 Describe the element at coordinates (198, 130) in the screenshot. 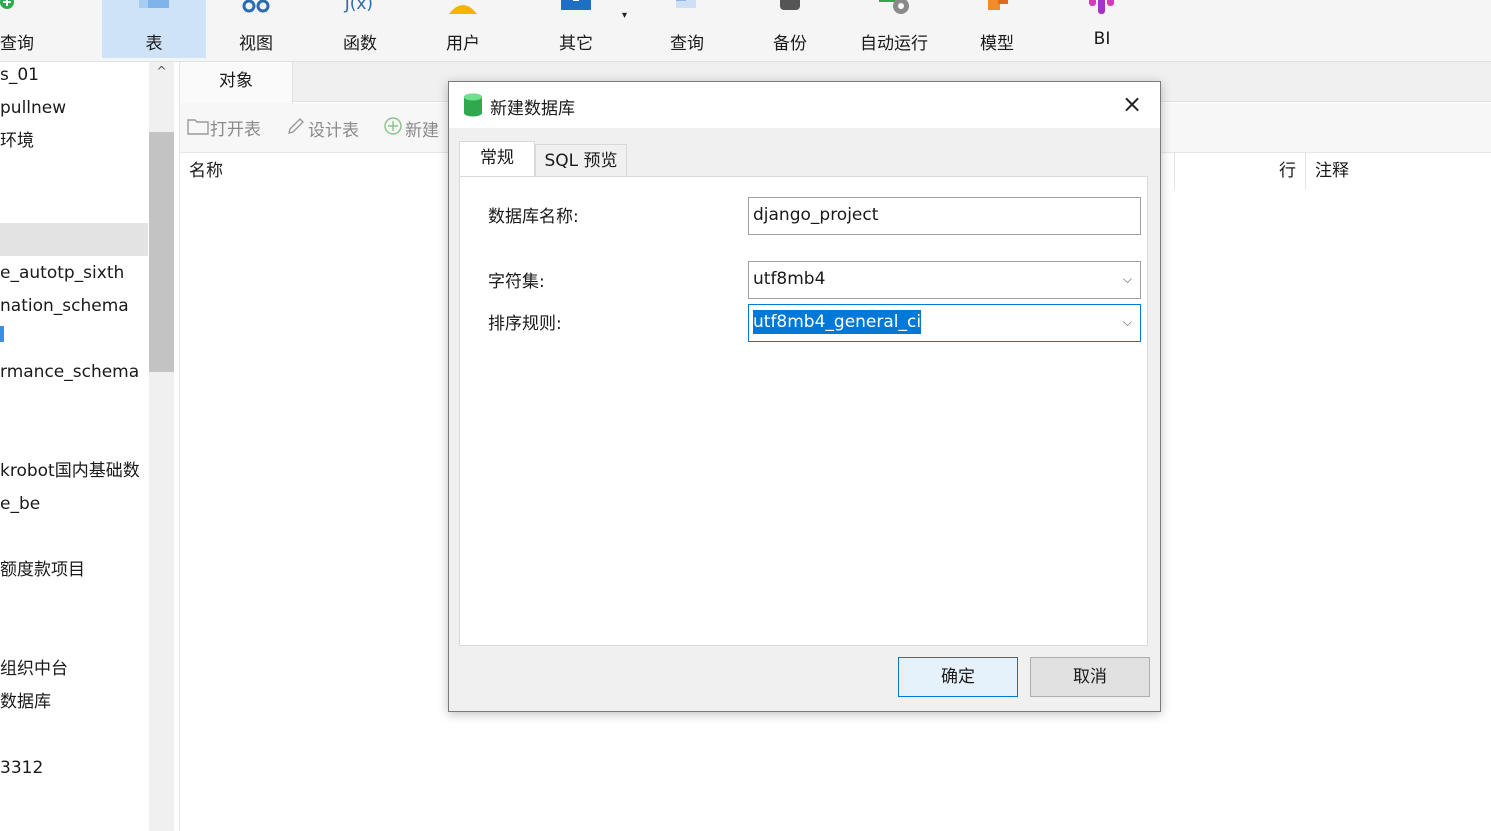

I see `folder-icon` at that location.